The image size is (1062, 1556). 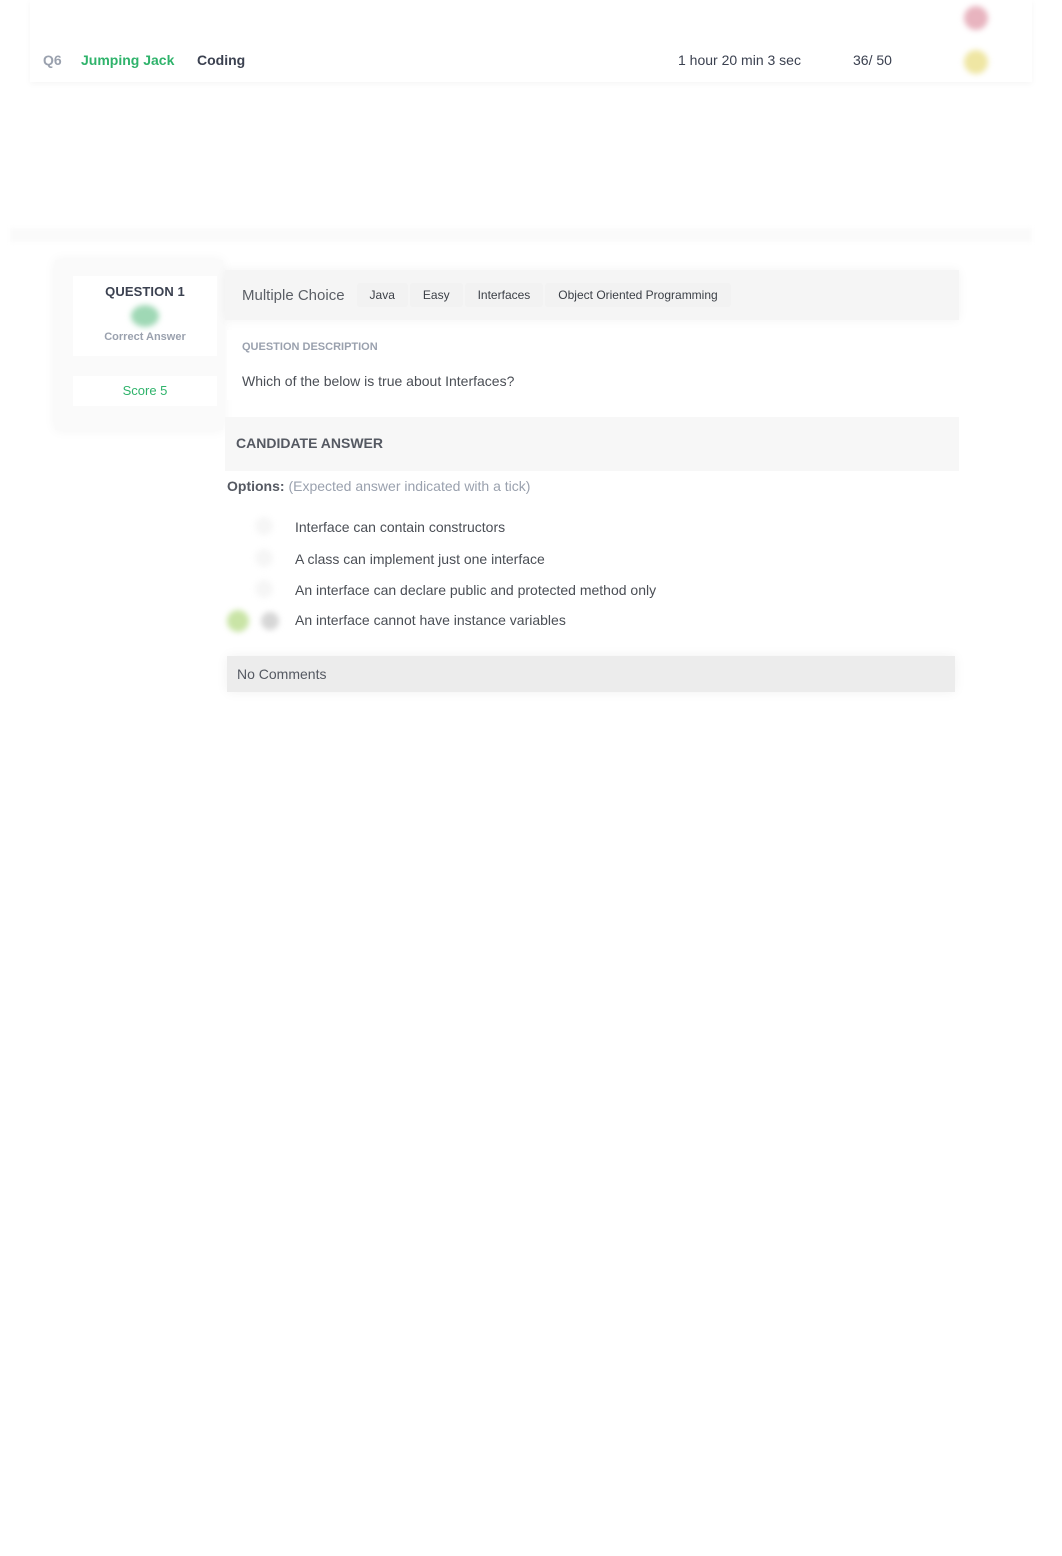 I want to click on question-title-link: Jumping Jack, so click(x=127, y=60).